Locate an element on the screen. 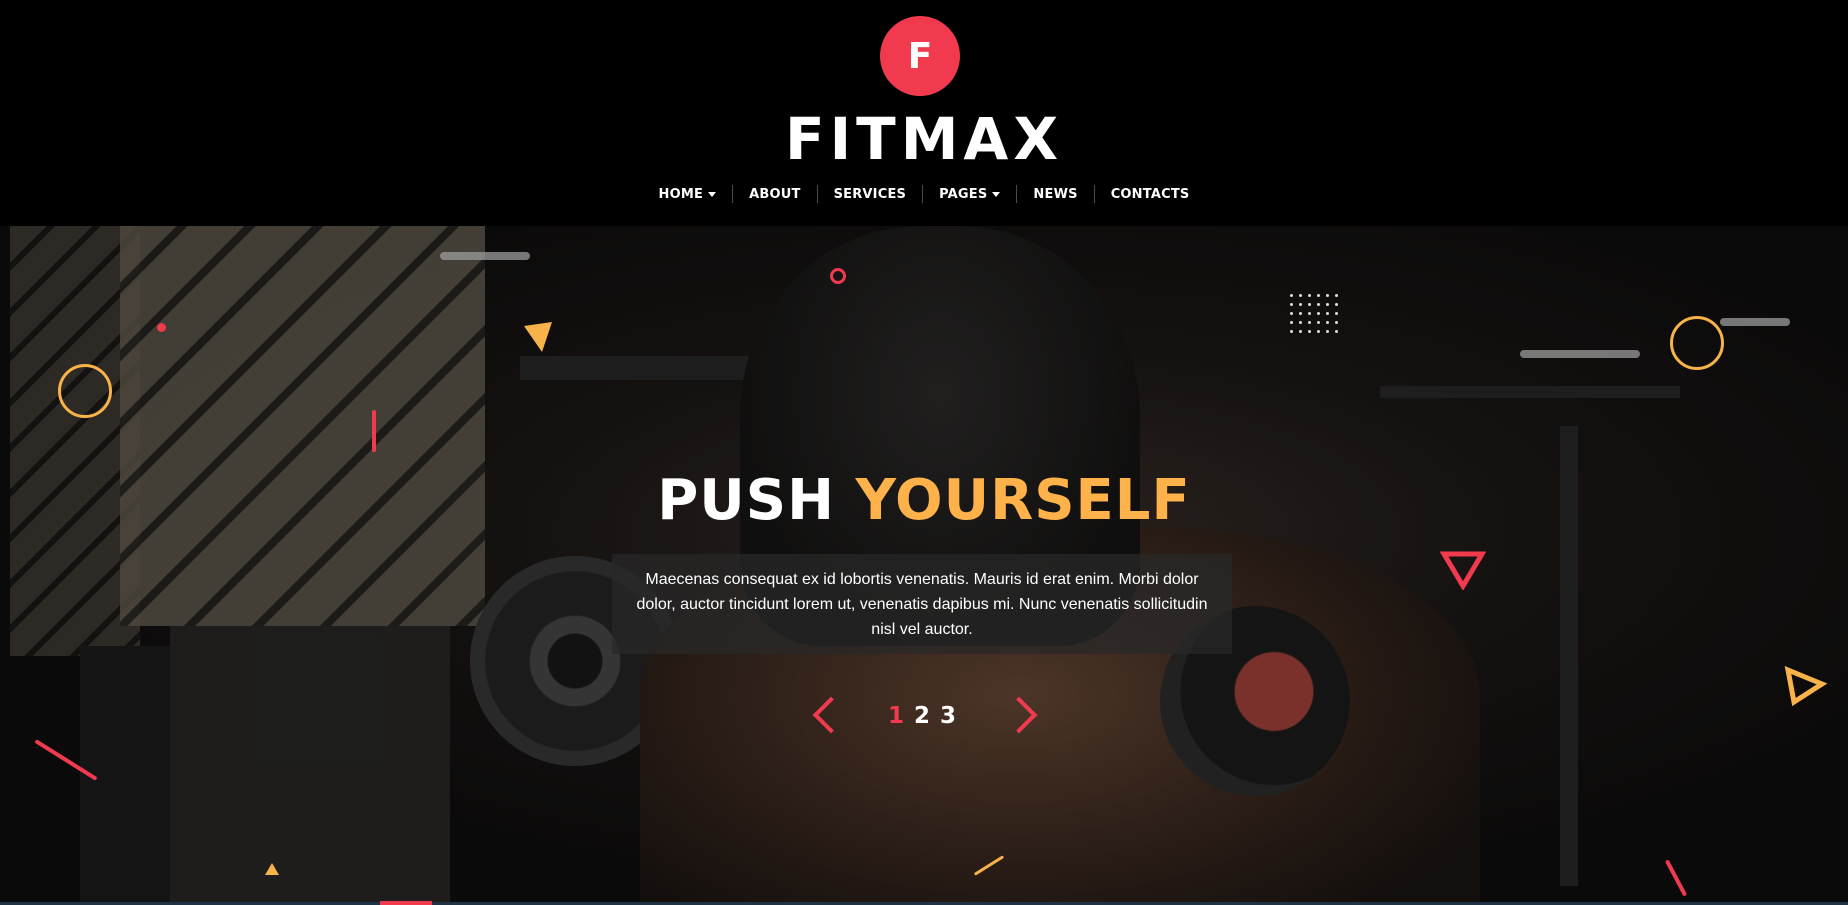  slider-page-3: 3 is located at coordinates (948, 716).